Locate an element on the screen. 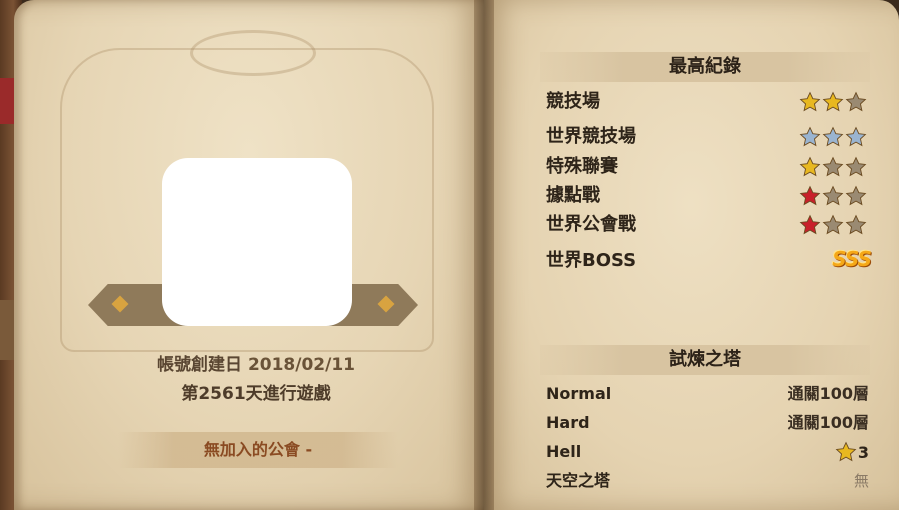 The width and height of the screenshot is (899, 510). tower-row: 天空之塔 無 is located at coordinates (708, 481).